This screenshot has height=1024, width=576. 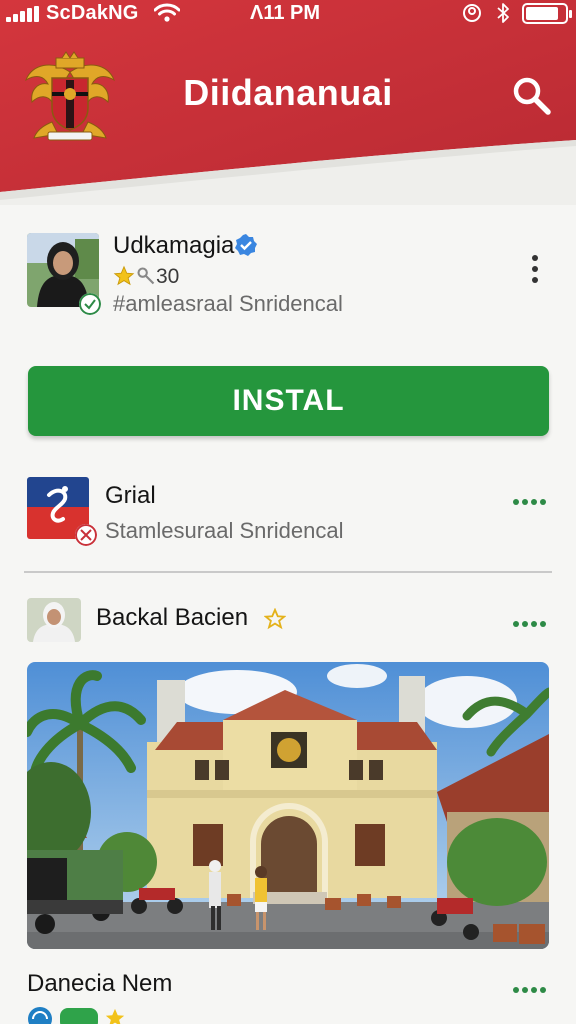 What do you see at coordinates (246, 245) in the screenshot?
I see `verified-badge-icon` at bounding box center [246, 245].